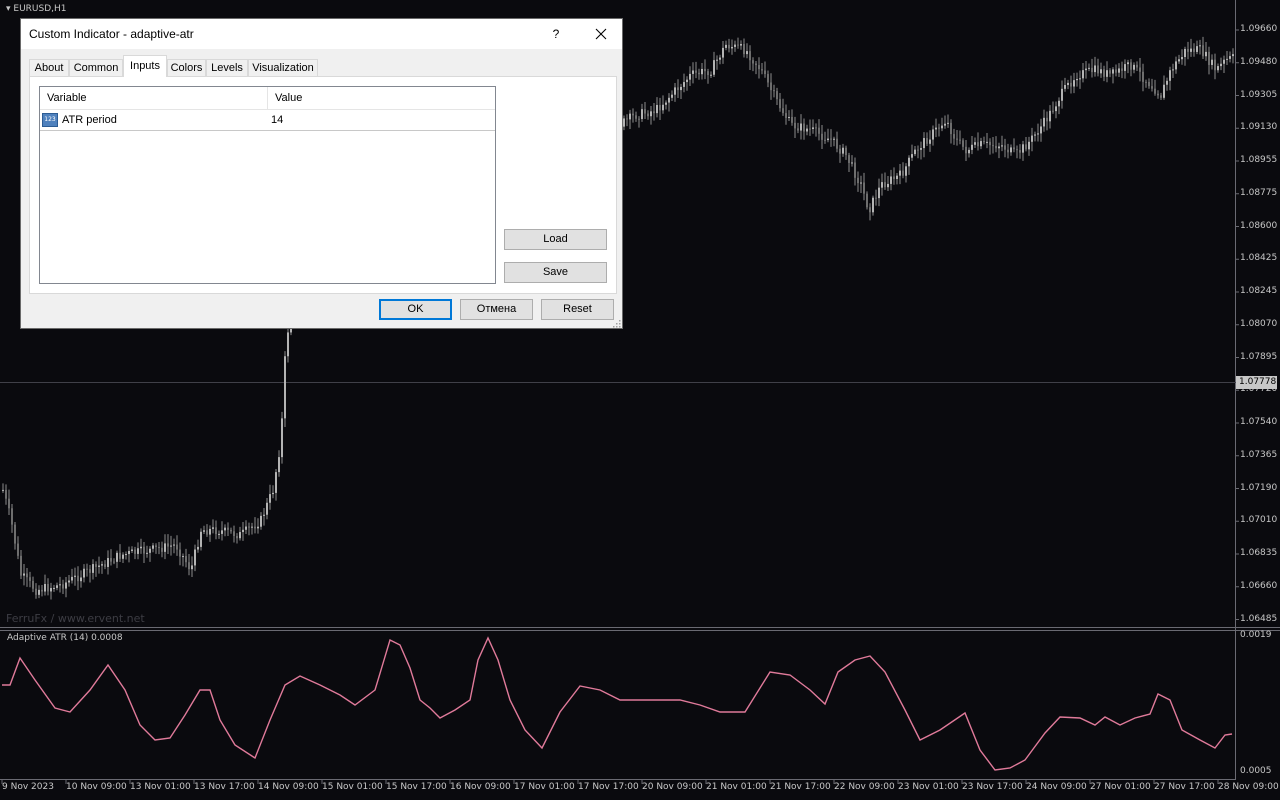  I want to click on tab-colors: Colors, so click(186, 68).